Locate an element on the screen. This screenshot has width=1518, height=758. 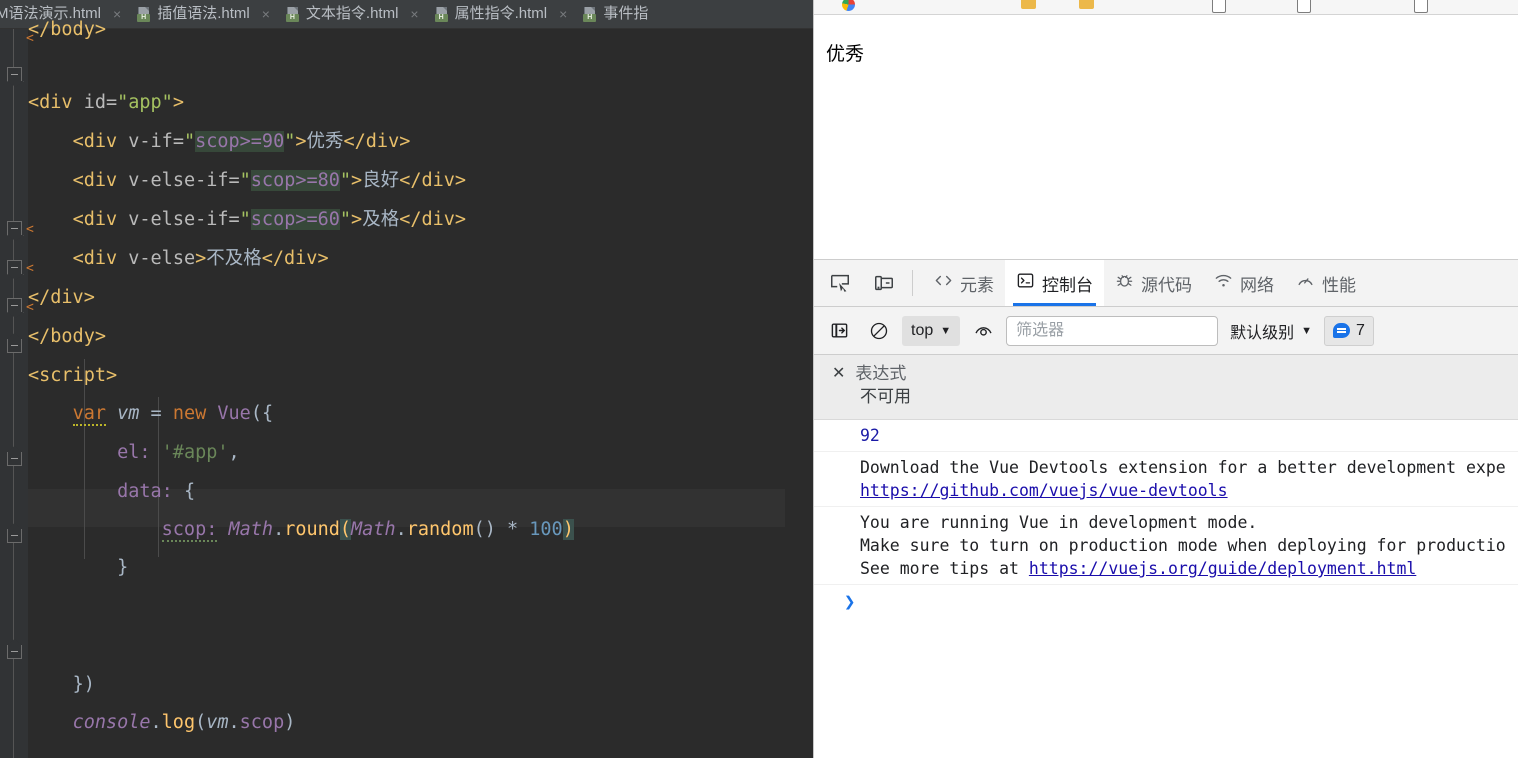
search-highlight: scop>=90 is located at coordinates (240, 141).